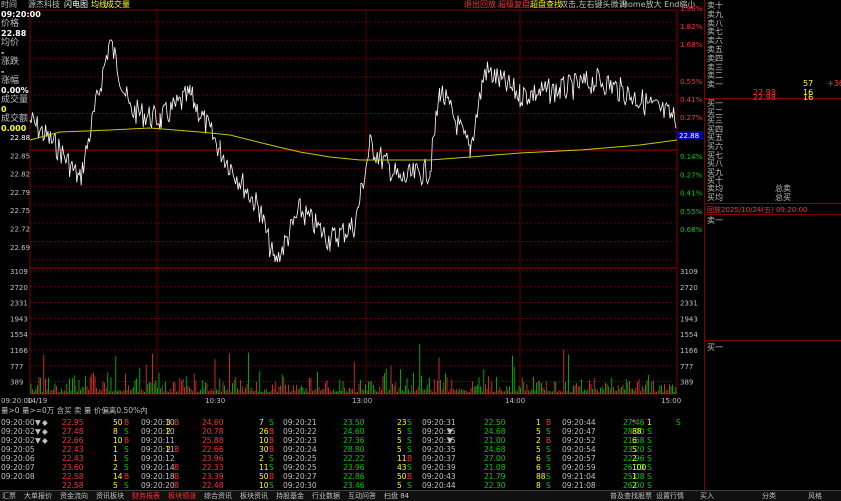  What do you see at coordinates (689, 272) in the screenshot?
I see `volume-tick-label-right: 3109` at bounding box center [689, 272].